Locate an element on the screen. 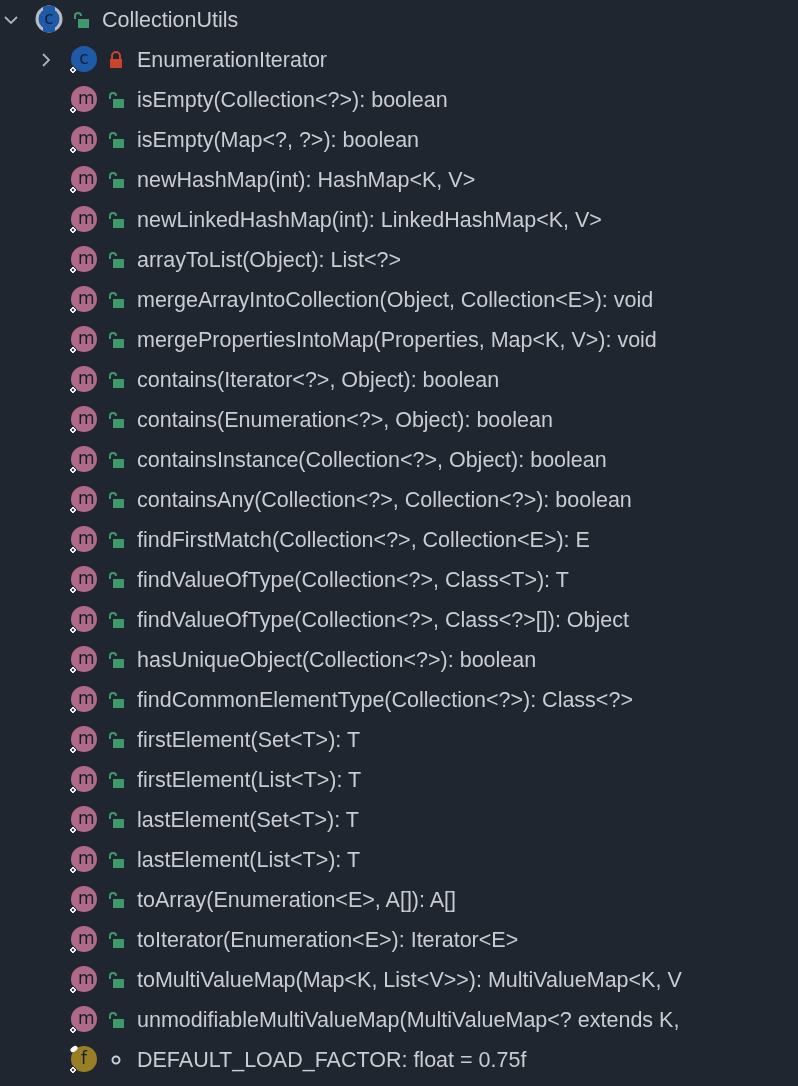 This screenshot has height=1086, width=798. tree-item-label: isEmpty(Collection<?>): boolean is located at coordinates (292, 100).